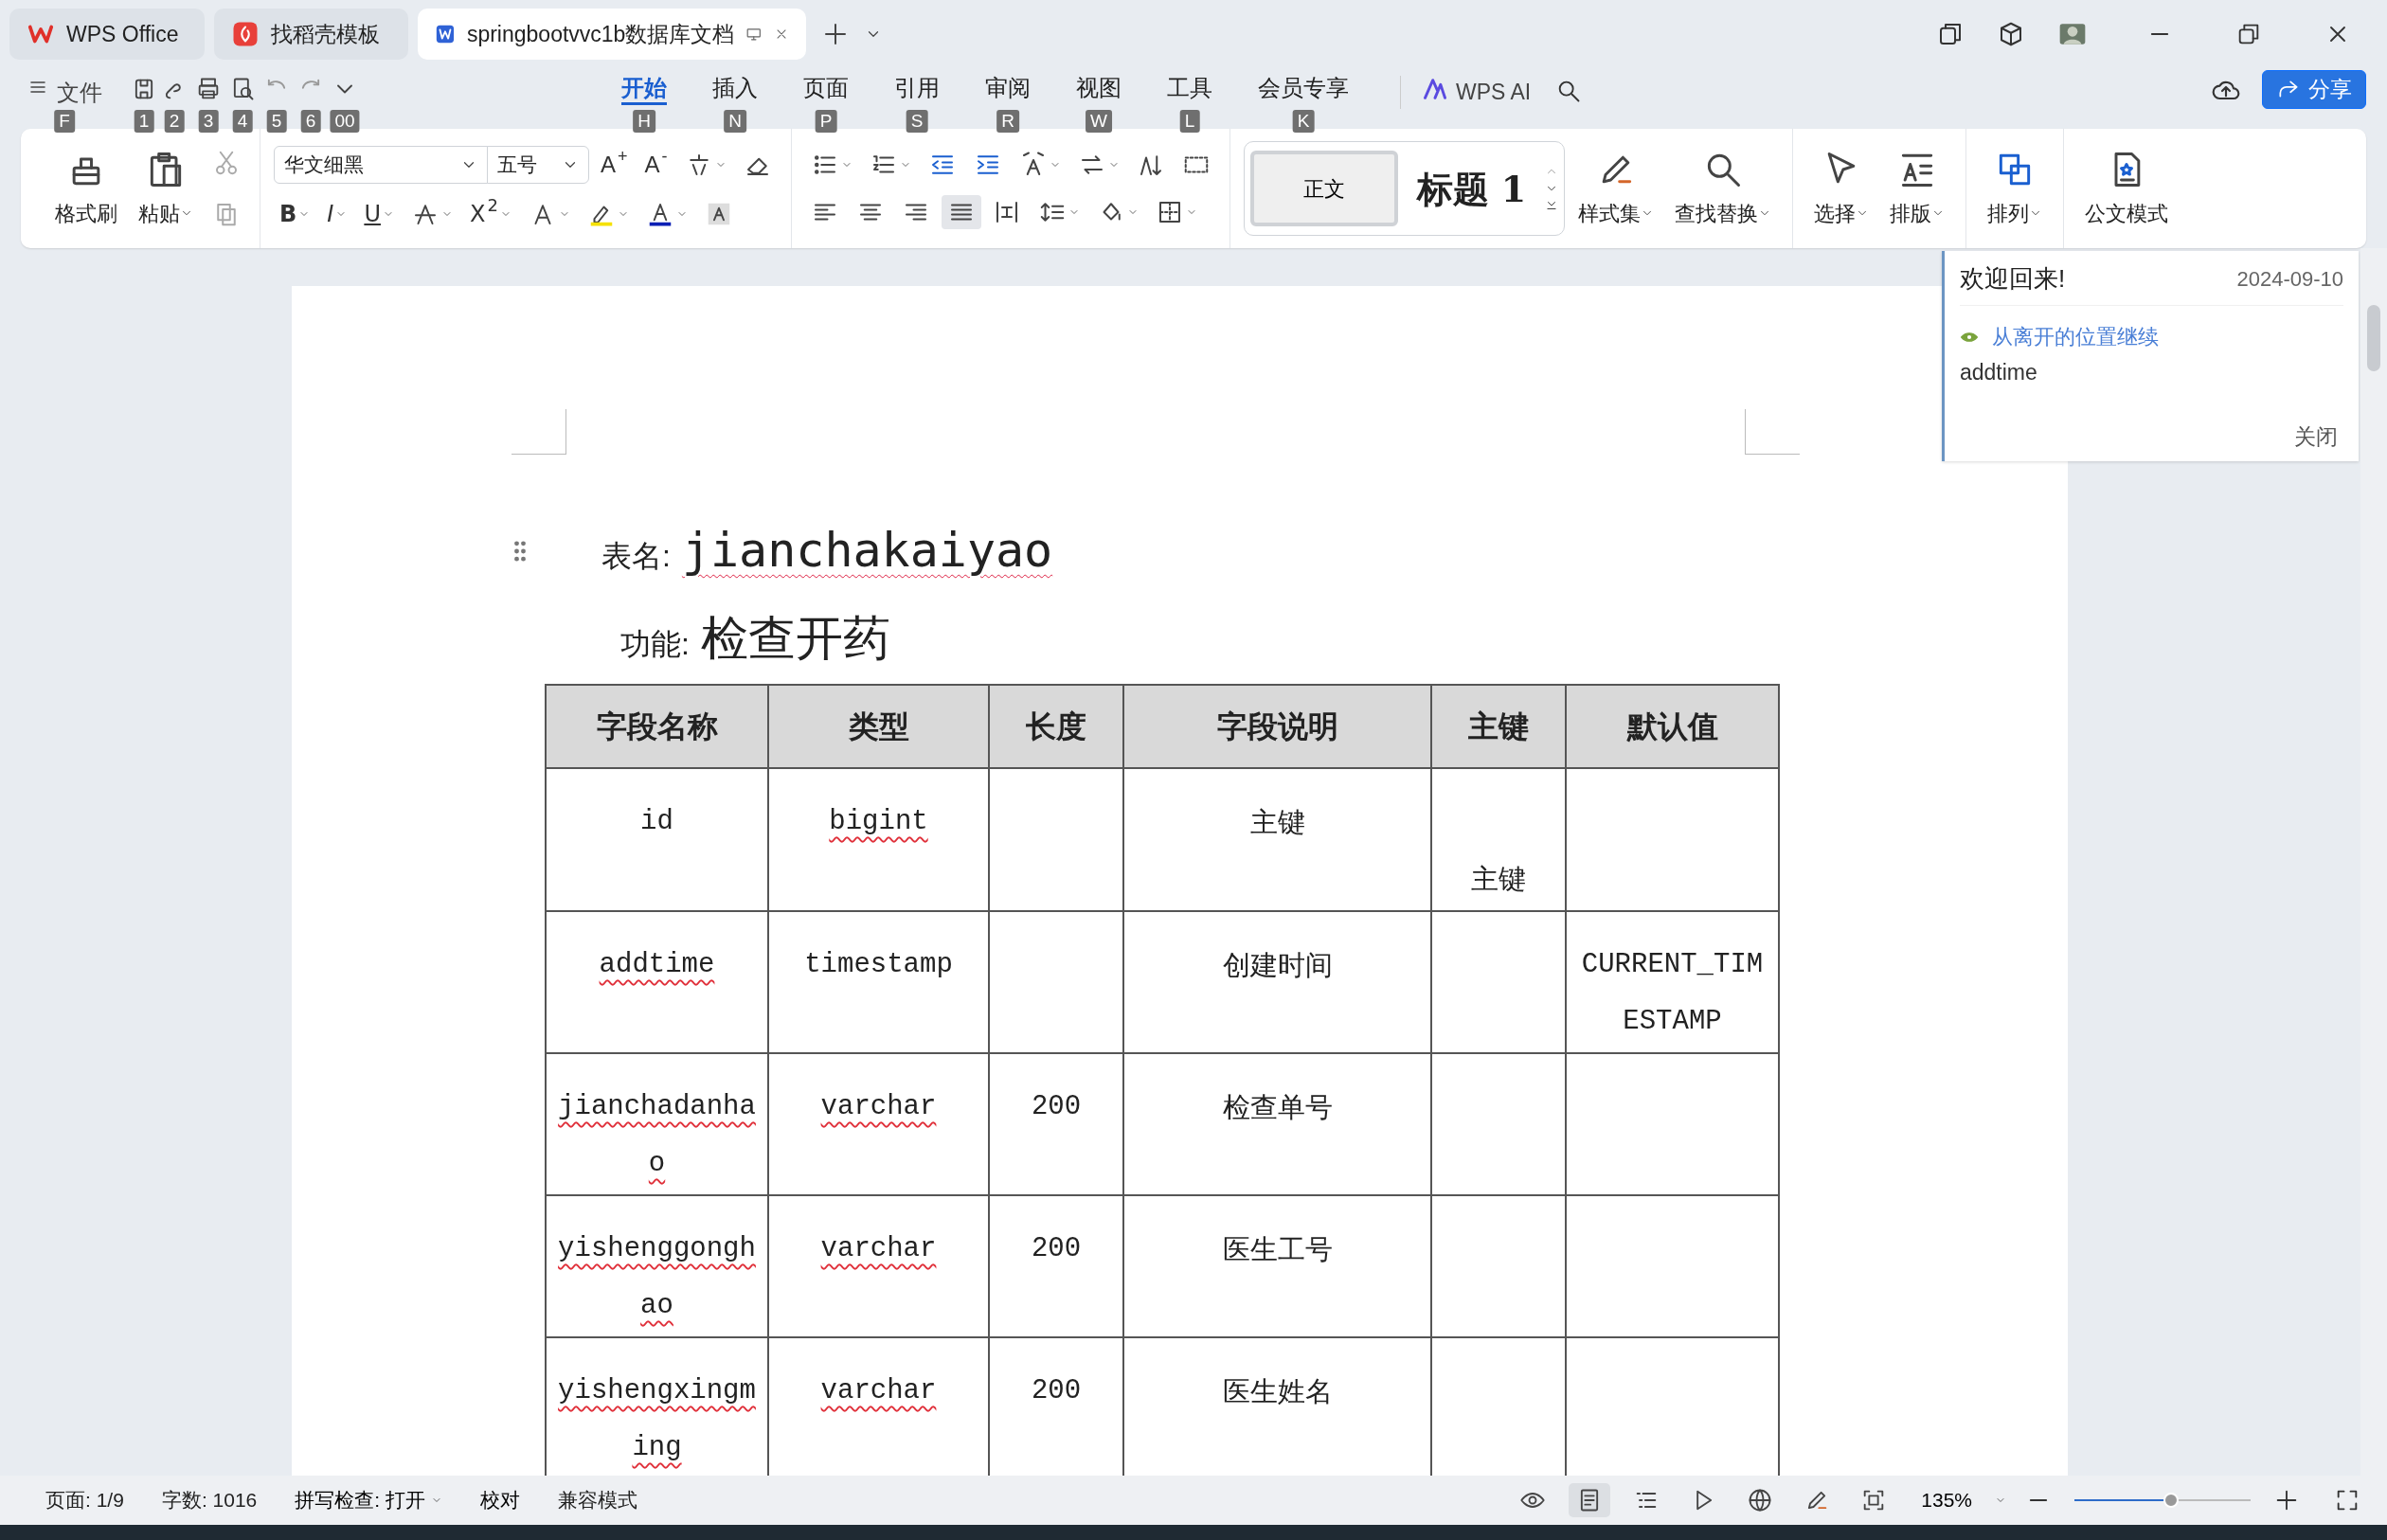 Image resolution: width=2387 pixels, height=1540 pixels. What do you see at coordinates (379, 214) in the screenshot?
I see `underline-button: U` at bounding box center [379, 214].